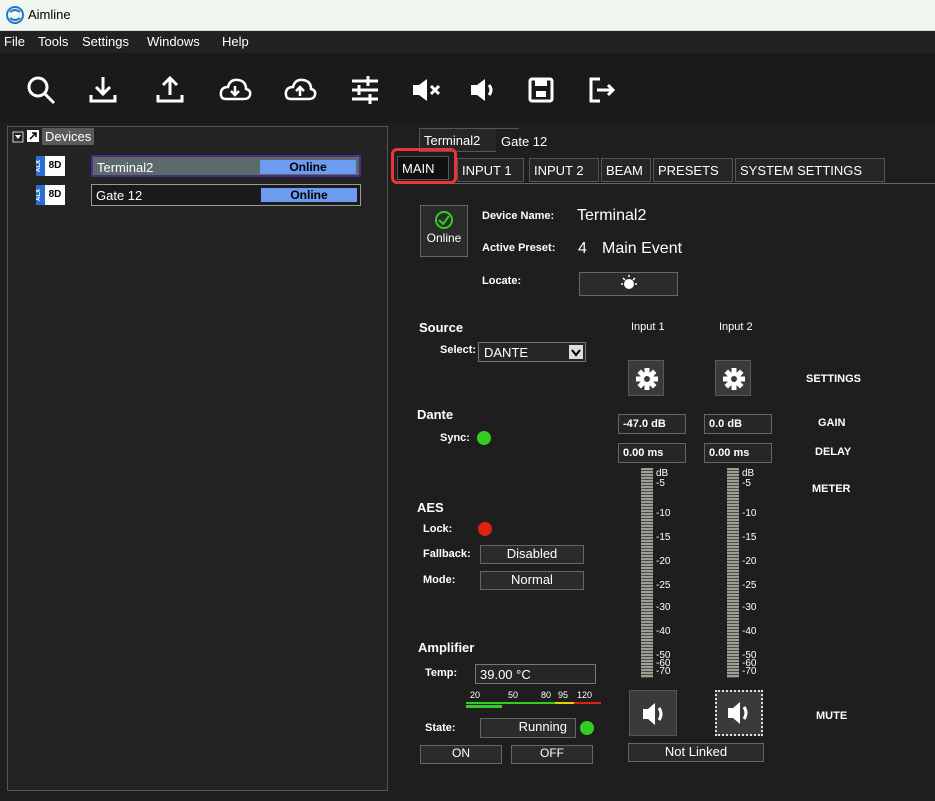  Describe the element at coordinates (119, 195) in the screenshot. I see `device-name: Gate 12` at that location.